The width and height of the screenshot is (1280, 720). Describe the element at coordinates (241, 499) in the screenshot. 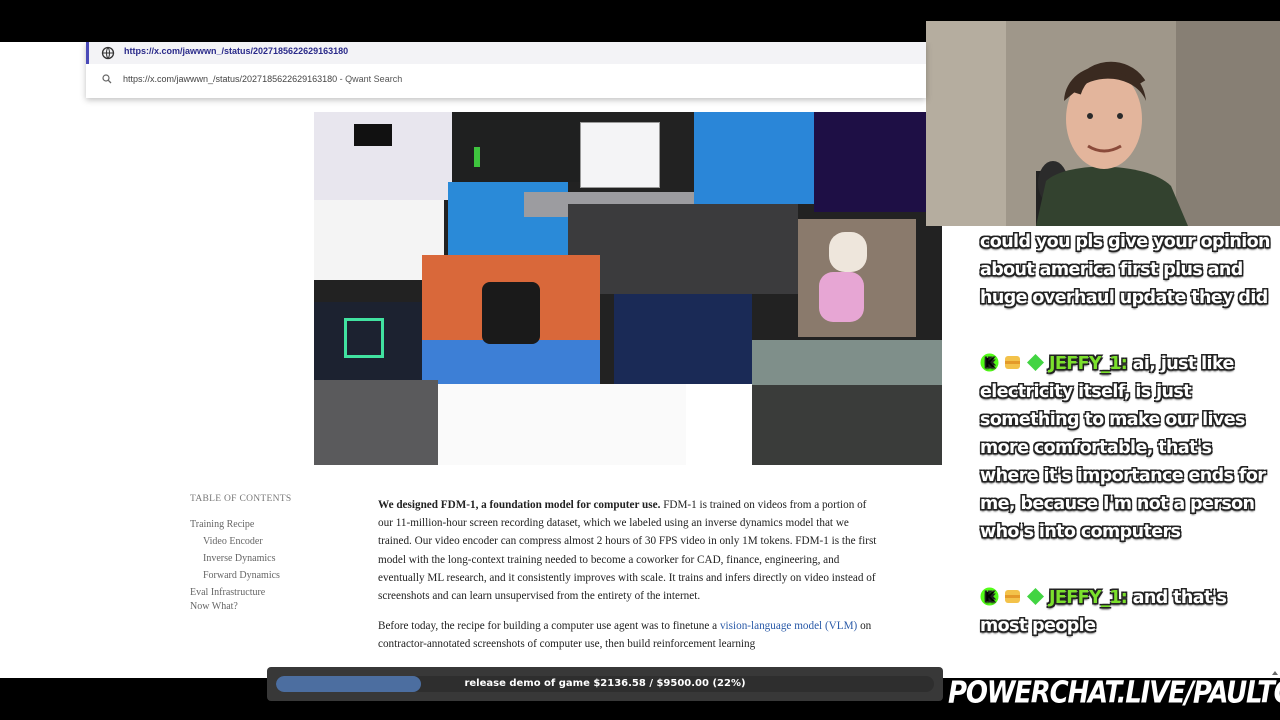

I see `toc-heading: TABLE OF CONTENTS` at that location.